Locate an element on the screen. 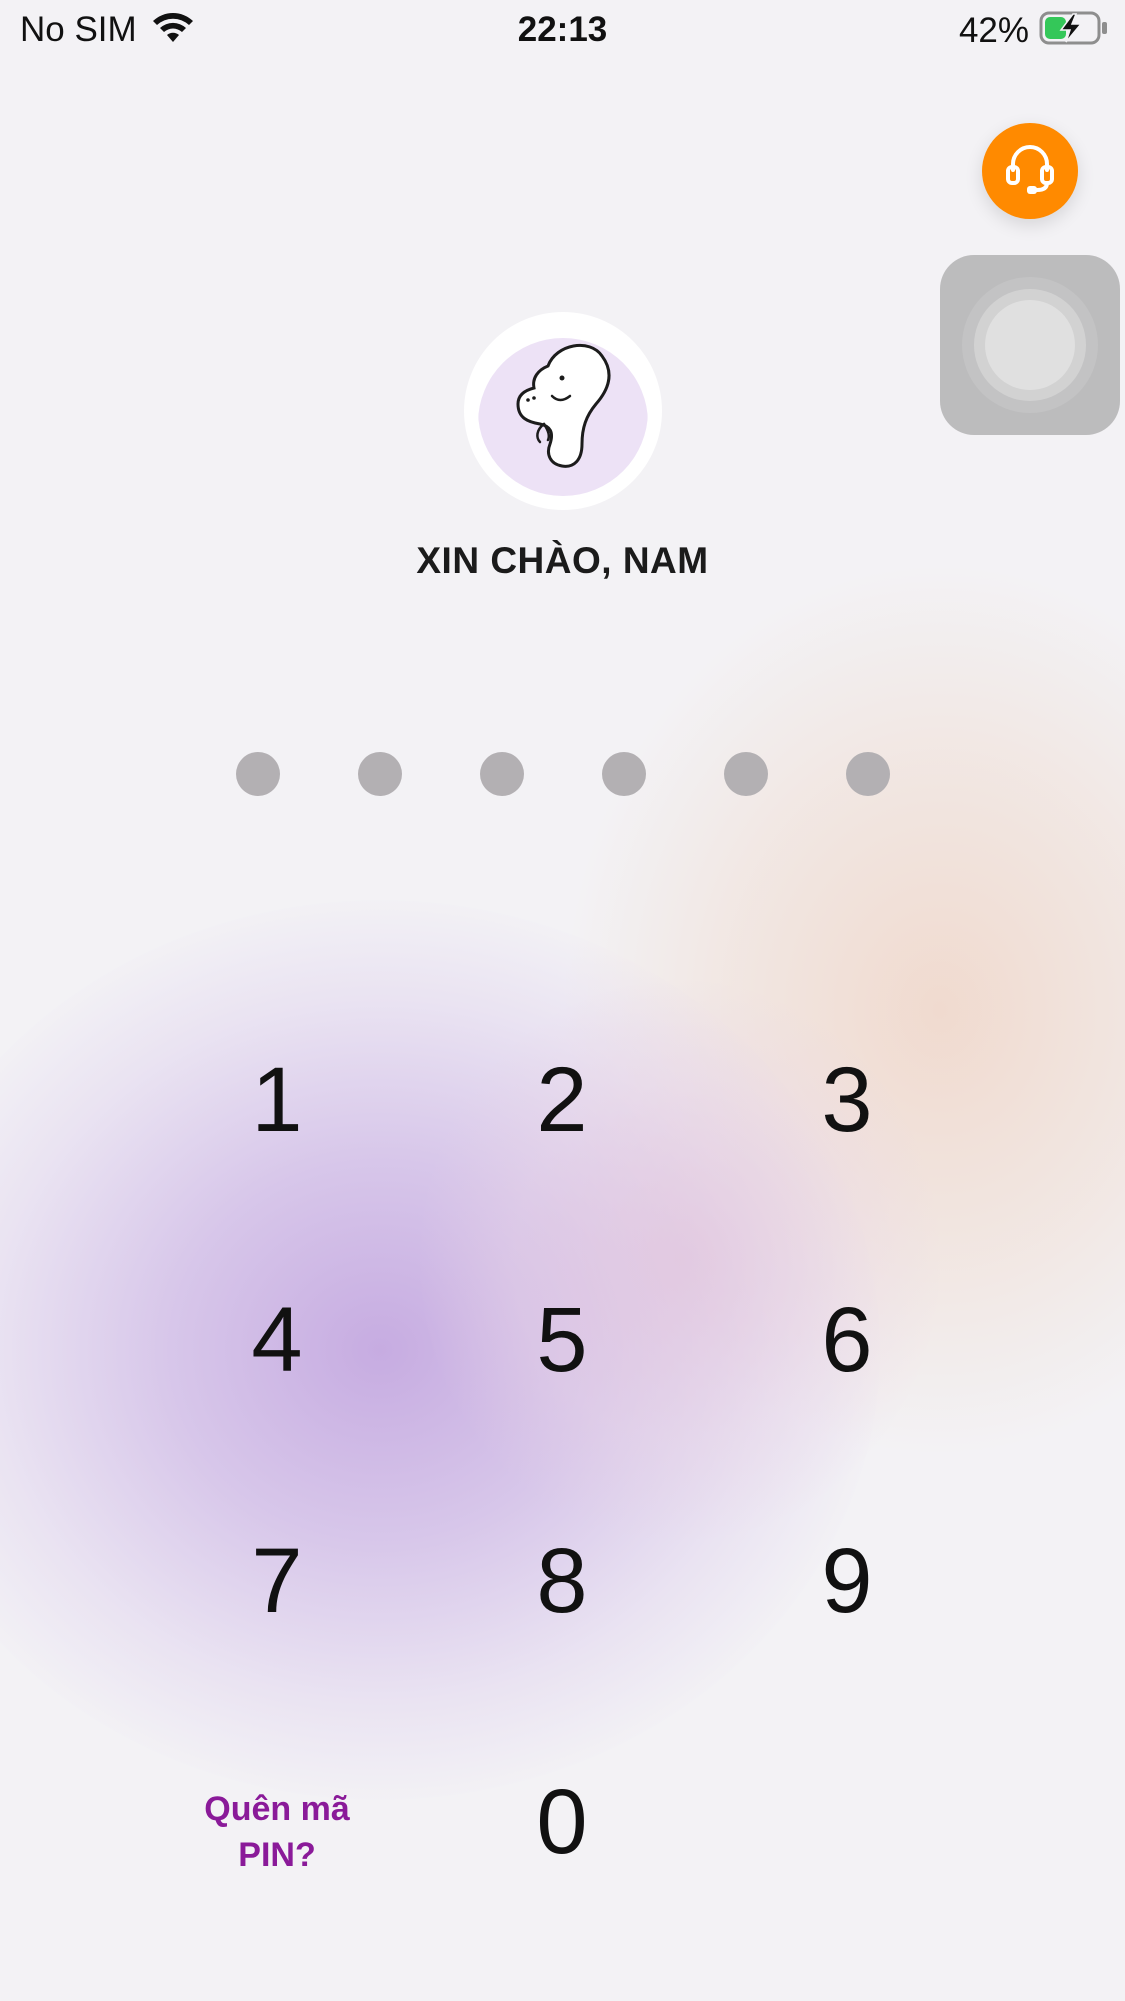  key-3: 3 is located at coordinates (847, 1100).